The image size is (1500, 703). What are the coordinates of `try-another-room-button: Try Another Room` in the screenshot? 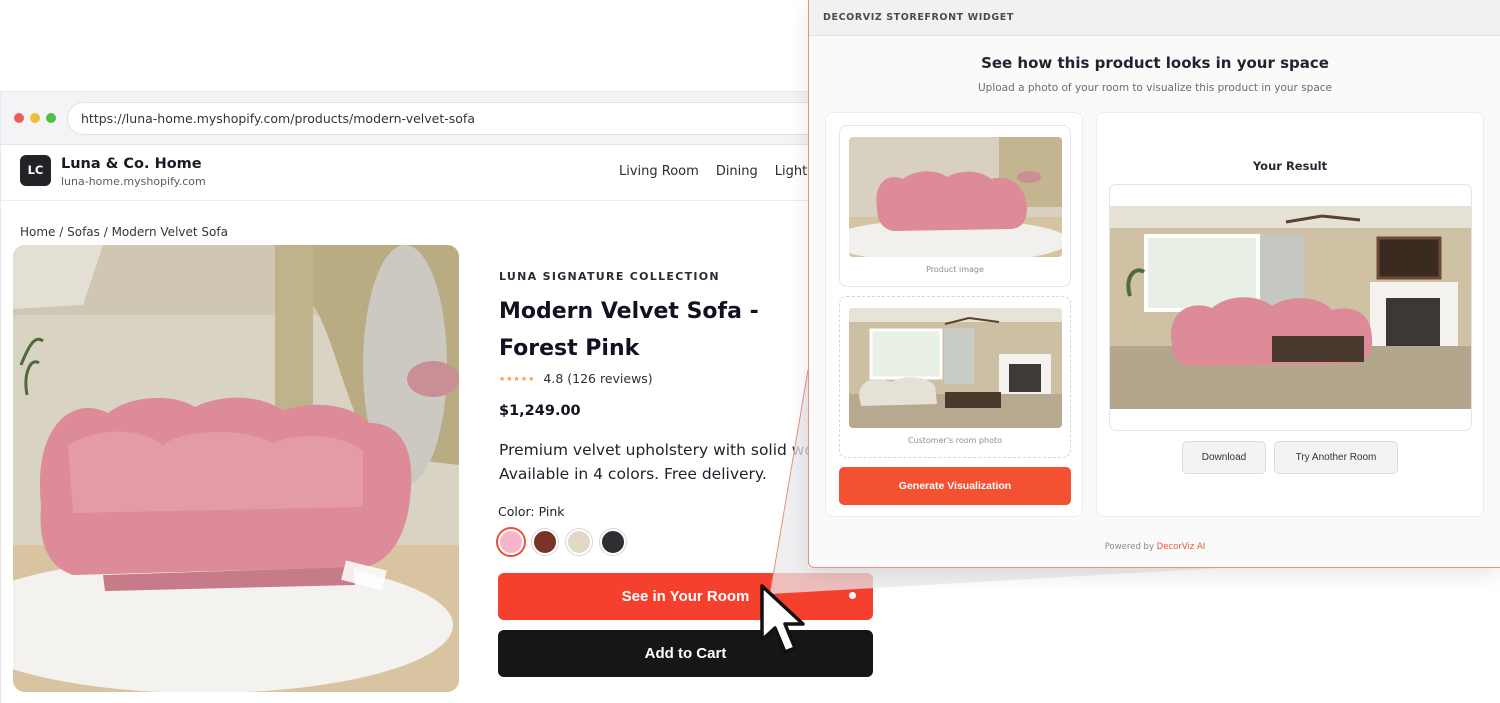 It's located at (1336, 457).